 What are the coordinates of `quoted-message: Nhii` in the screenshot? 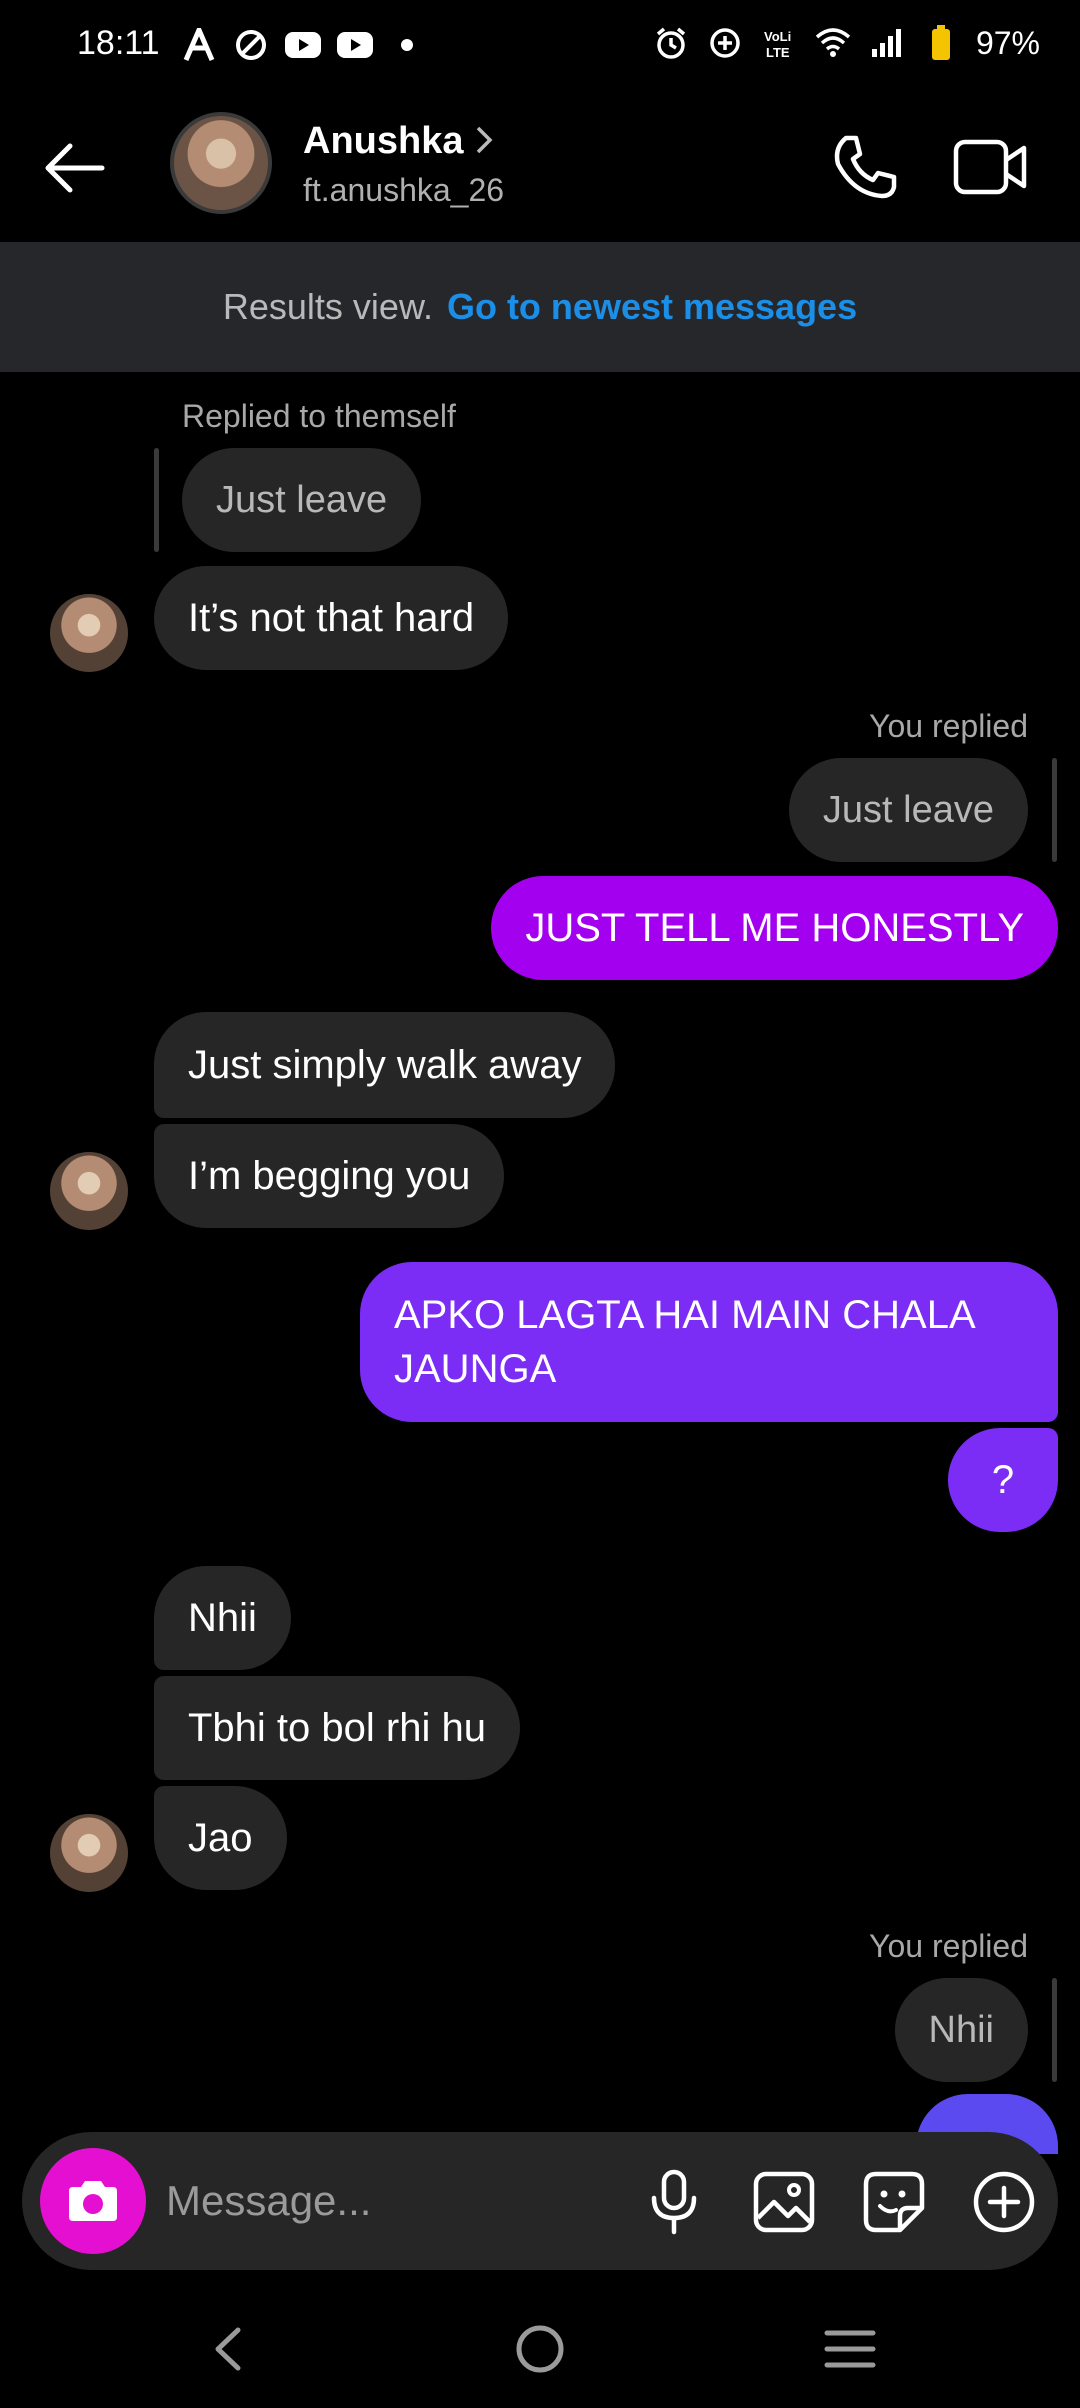 It's located at (961, 2030).